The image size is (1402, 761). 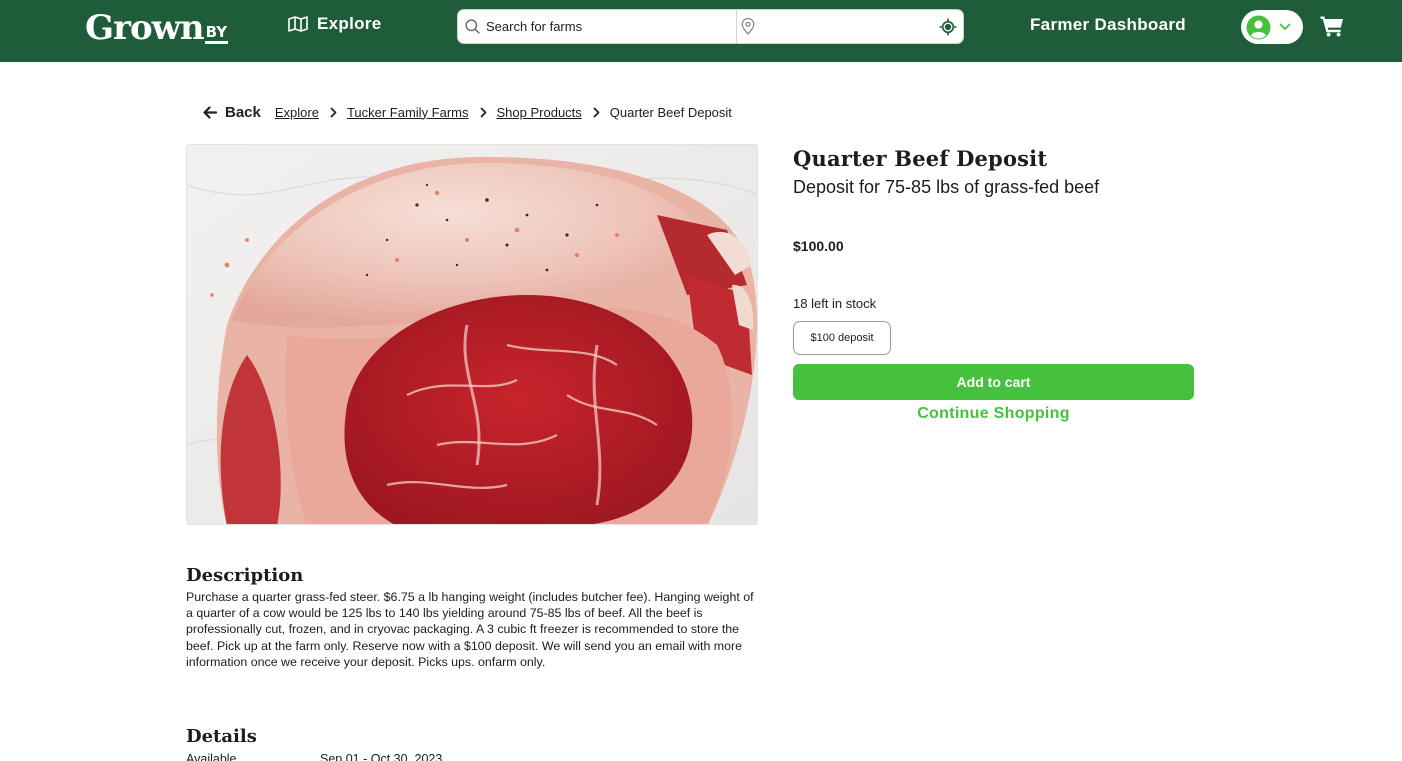 I want to click on breadcrumb-current: Quarter Beef Deposit, so click(x=670, y=112).